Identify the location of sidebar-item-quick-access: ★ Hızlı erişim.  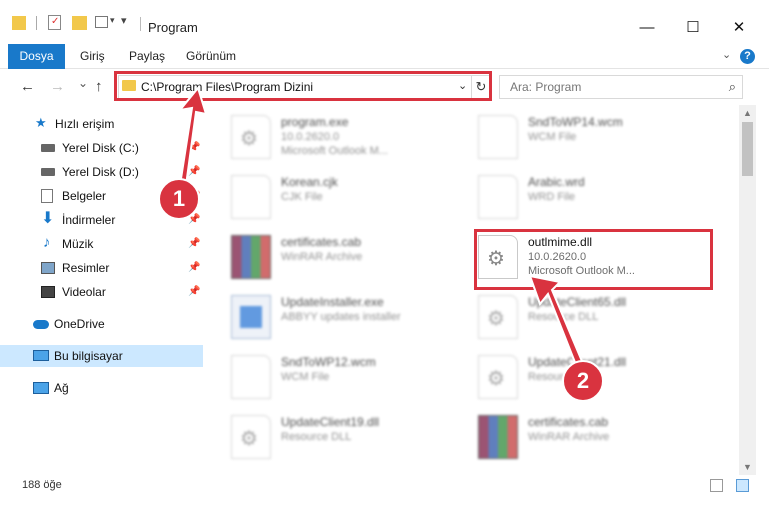
(101, 124).